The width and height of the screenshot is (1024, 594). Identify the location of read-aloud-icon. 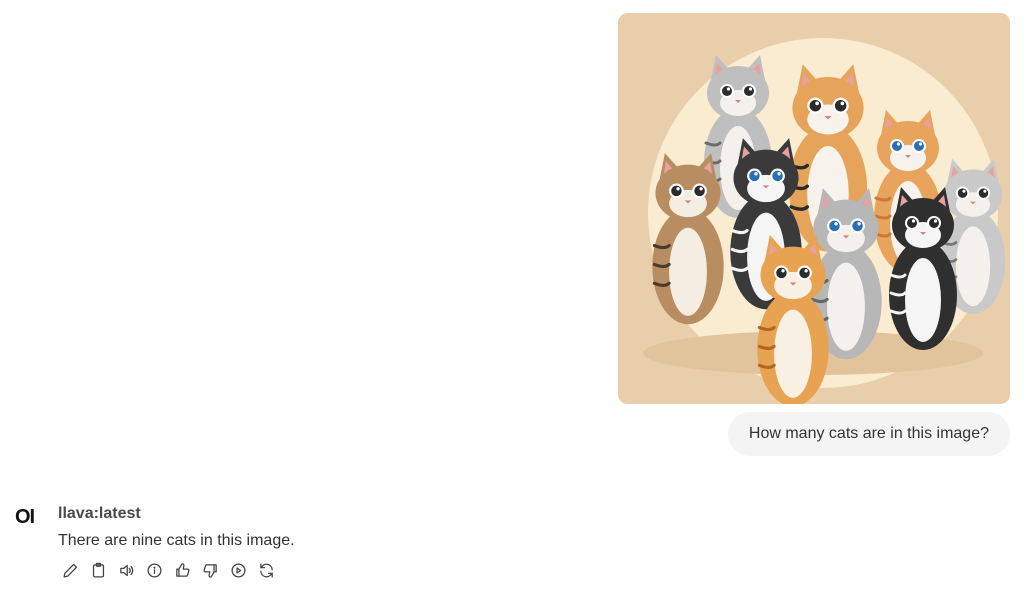
(126, 570).